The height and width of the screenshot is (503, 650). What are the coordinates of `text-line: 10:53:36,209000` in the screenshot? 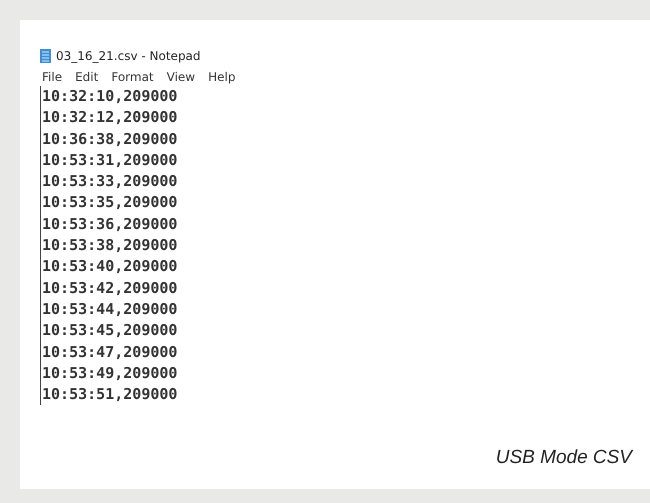 It's located at (110, 224).